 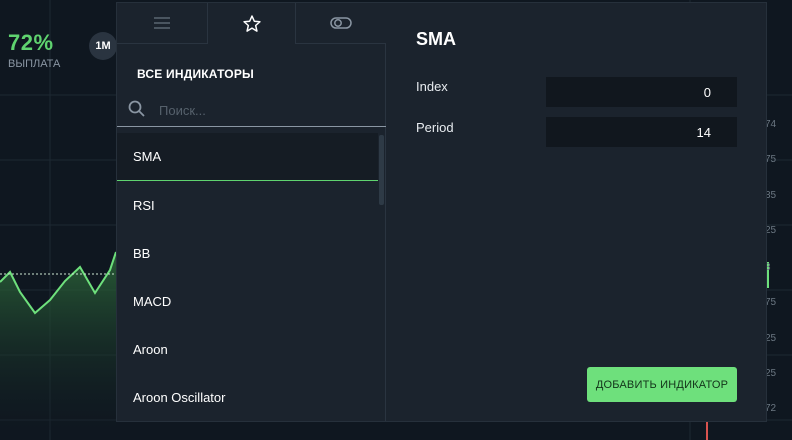 What do you see at coordinates (248, 349) in the screenshot?
I see `indicator-item-aroon: Aroon` at bounding box center [248, 349].